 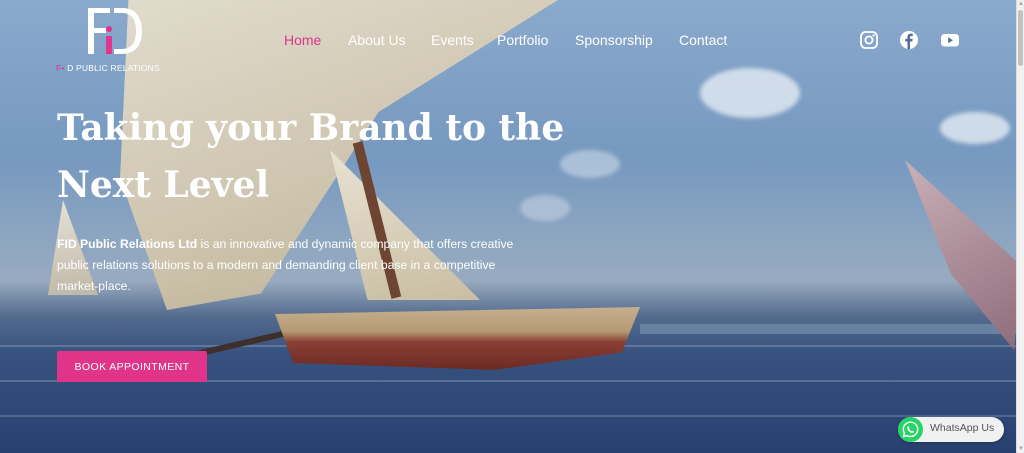 What do you see at coordinates (869, 40) in the screenshot?
I see `instagram-icon` at bounding box center [869, 40].